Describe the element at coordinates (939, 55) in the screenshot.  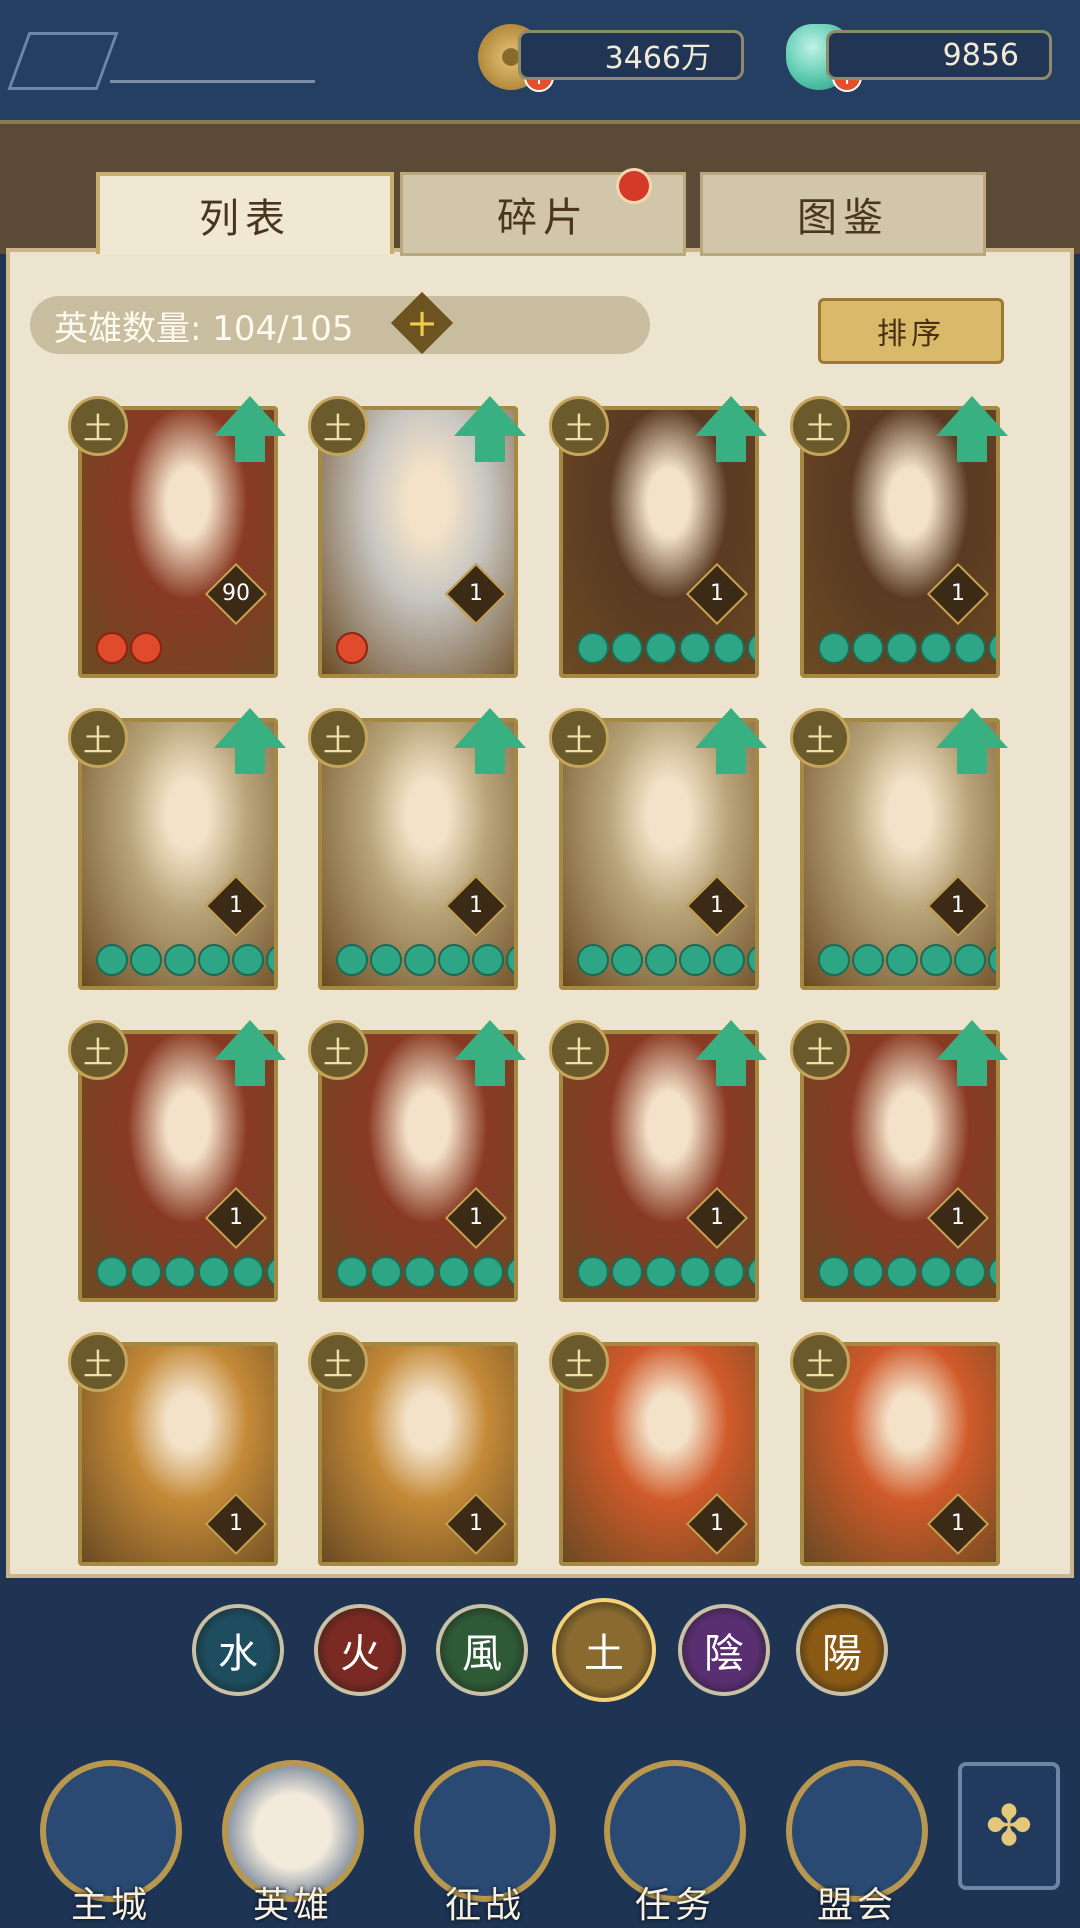
I see `gem-amount: 9856` at that location.